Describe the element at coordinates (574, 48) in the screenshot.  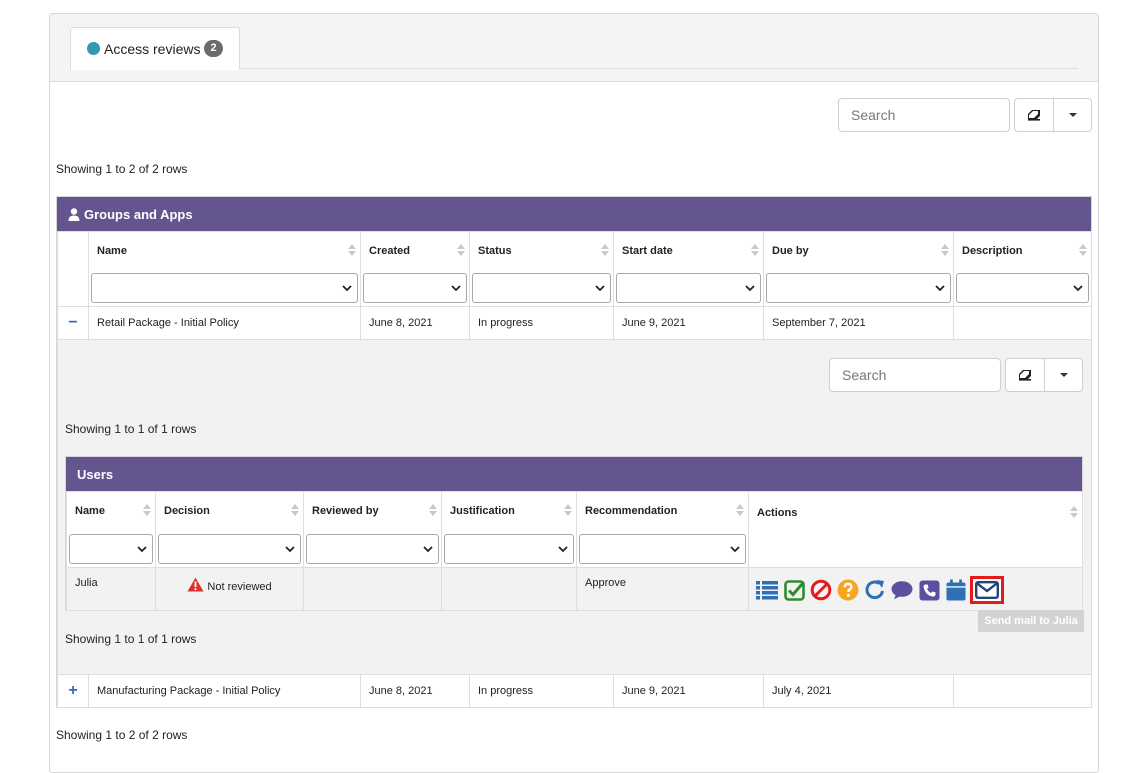
I see `panel-header: Access reviews 2` at that location.